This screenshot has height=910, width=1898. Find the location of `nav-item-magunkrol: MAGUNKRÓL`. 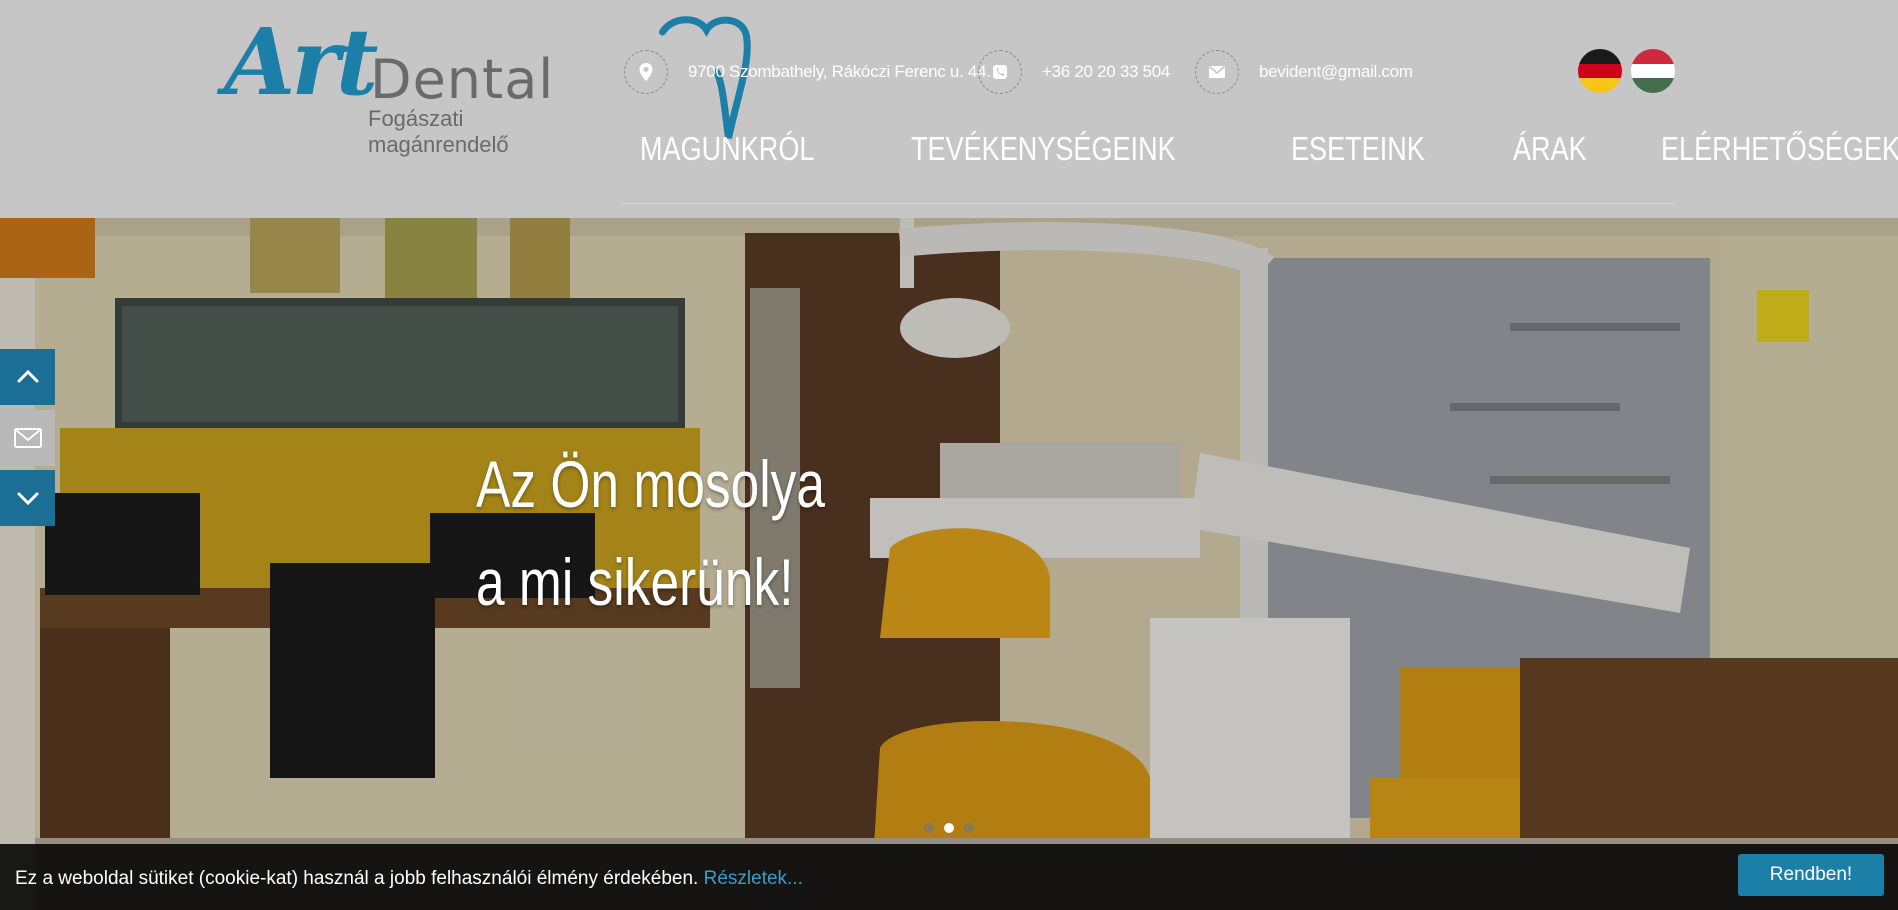

nav-item-magunkrol: MAGUNKRÓL is located at coordinates (727, 149).